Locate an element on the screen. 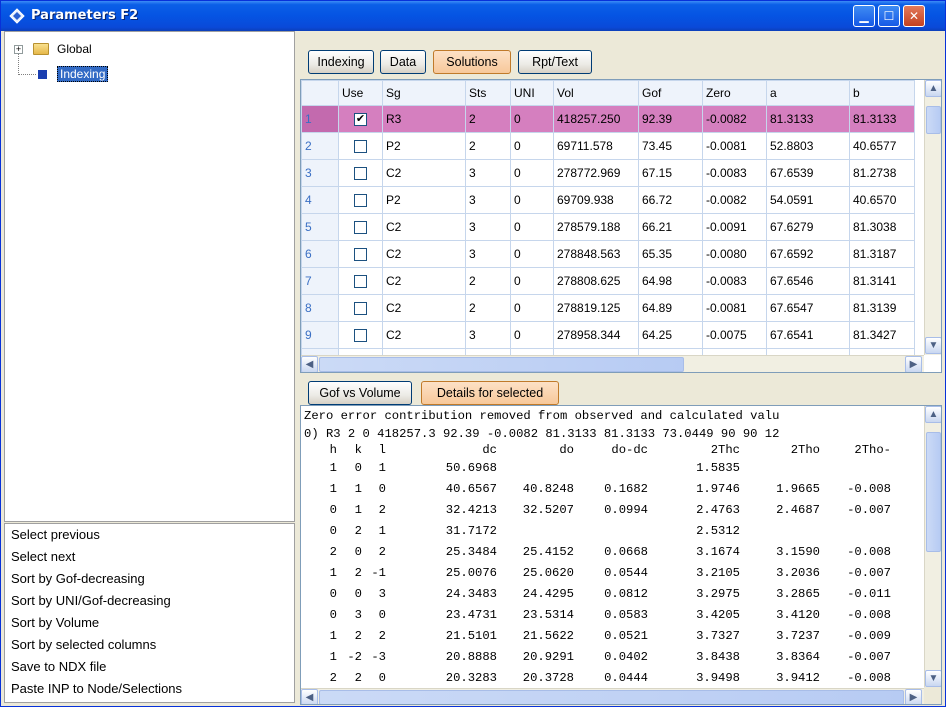 The width and height of the screenshot is (946, 707). cell-b: 81.3427 is located at coordinates (882, 335).